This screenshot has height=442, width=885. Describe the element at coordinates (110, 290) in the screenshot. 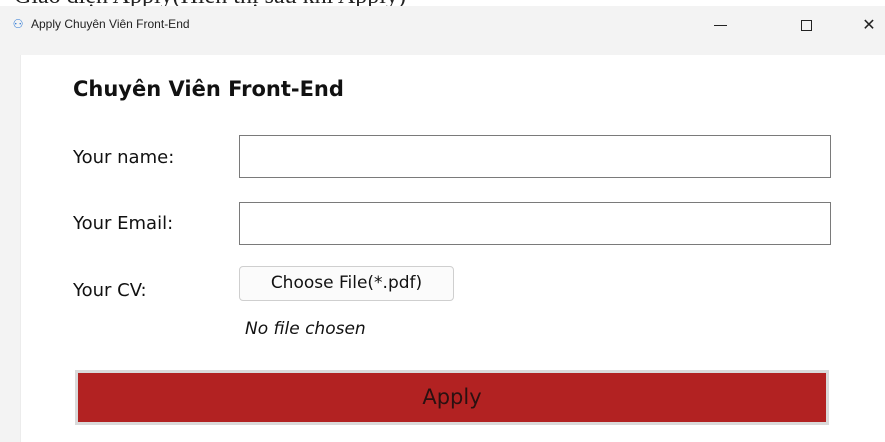

I see `cv-label: Your CV:` at that location.